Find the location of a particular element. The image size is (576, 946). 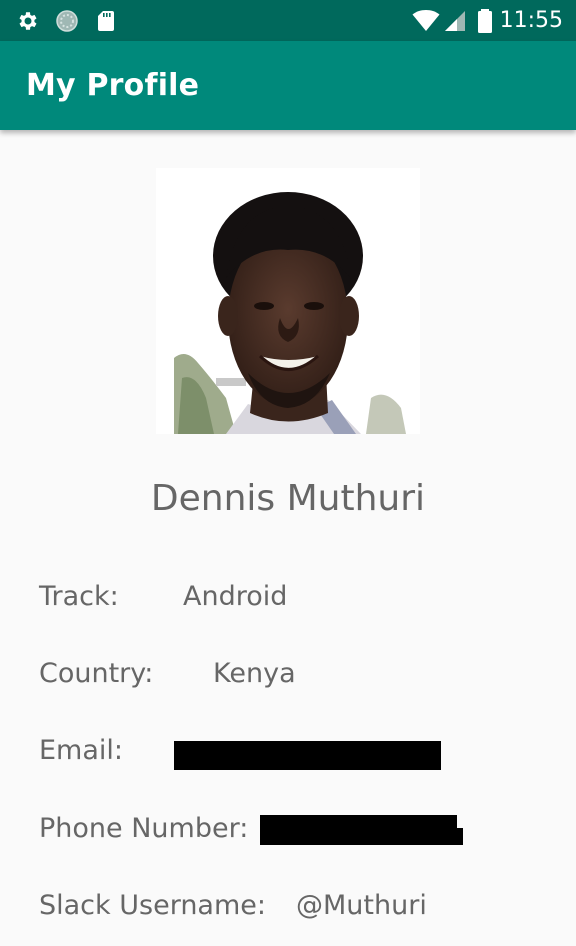

sd-card-icon is located at coordinates (106, 21).